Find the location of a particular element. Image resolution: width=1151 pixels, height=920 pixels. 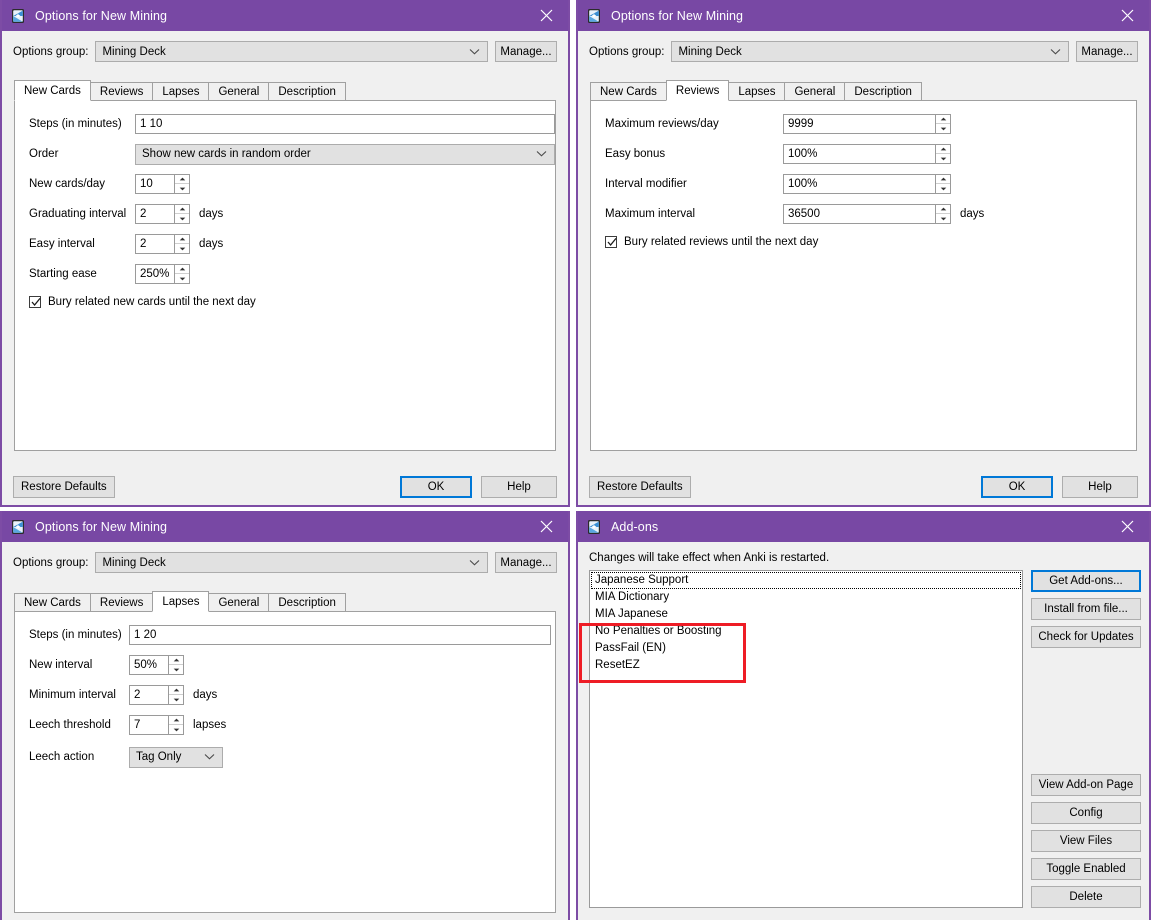

new-interval-stepper: 50% is located at coordinates (156, 665).